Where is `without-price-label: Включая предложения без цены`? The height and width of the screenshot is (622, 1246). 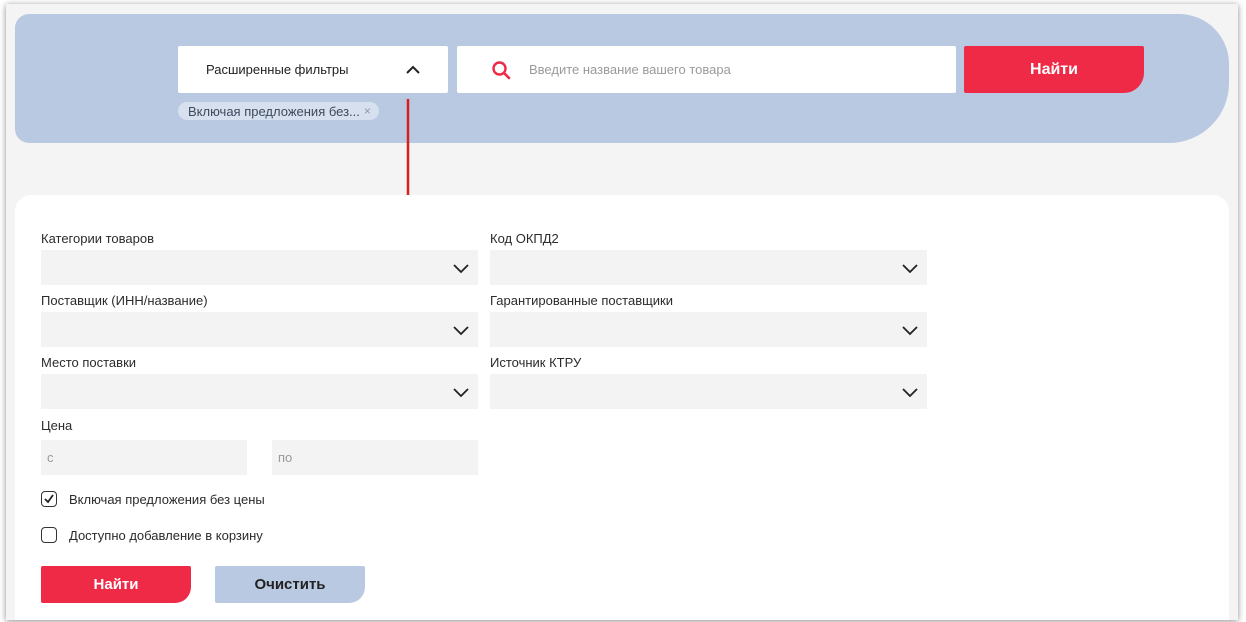
without-price-label: Включая предложения без цены is located at coordinates (167, 499).